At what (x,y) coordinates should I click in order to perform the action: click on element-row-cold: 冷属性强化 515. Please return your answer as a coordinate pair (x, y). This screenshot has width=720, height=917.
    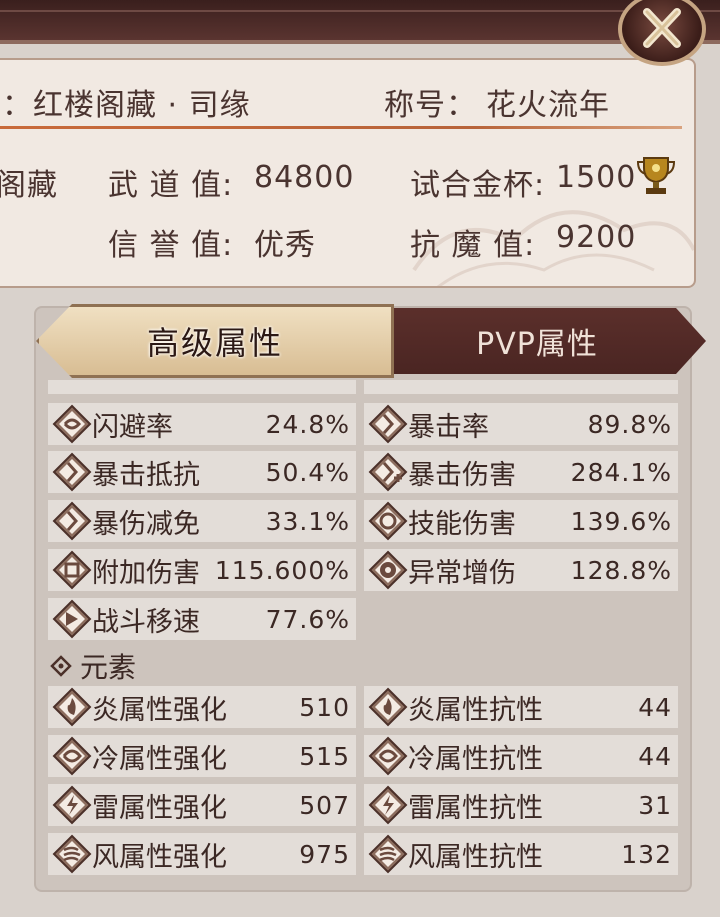
    Looking at the image, I should click on (202, 756).